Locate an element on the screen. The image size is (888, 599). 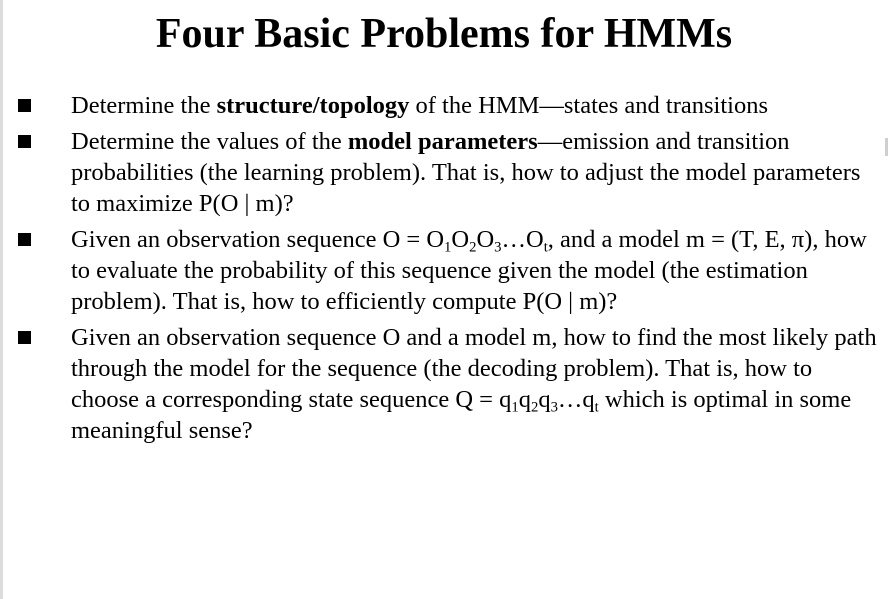
slide-title: Four Basic Problems for HMMs is located at coordinates (444, 34).